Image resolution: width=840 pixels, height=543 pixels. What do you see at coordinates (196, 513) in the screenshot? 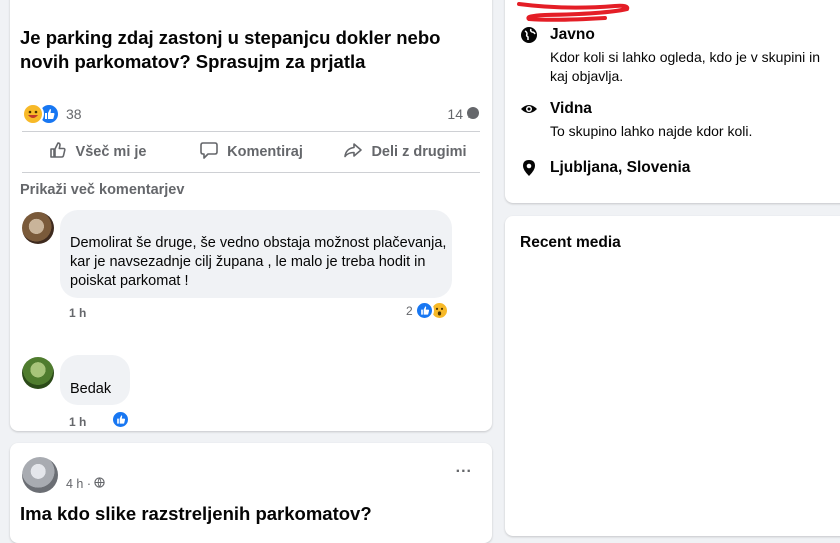
I see `post-title: Ima kdo slike razstreljenih parkomatov?` at bounding box center [196, 513].